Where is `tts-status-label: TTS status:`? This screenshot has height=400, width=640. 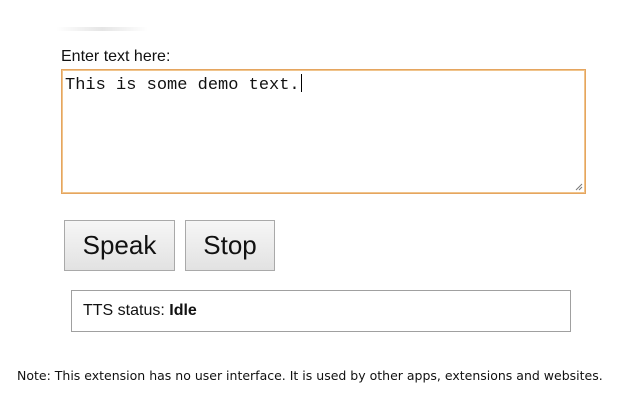
tts-status-label: TTS status: is located at coordinates (126, 310).